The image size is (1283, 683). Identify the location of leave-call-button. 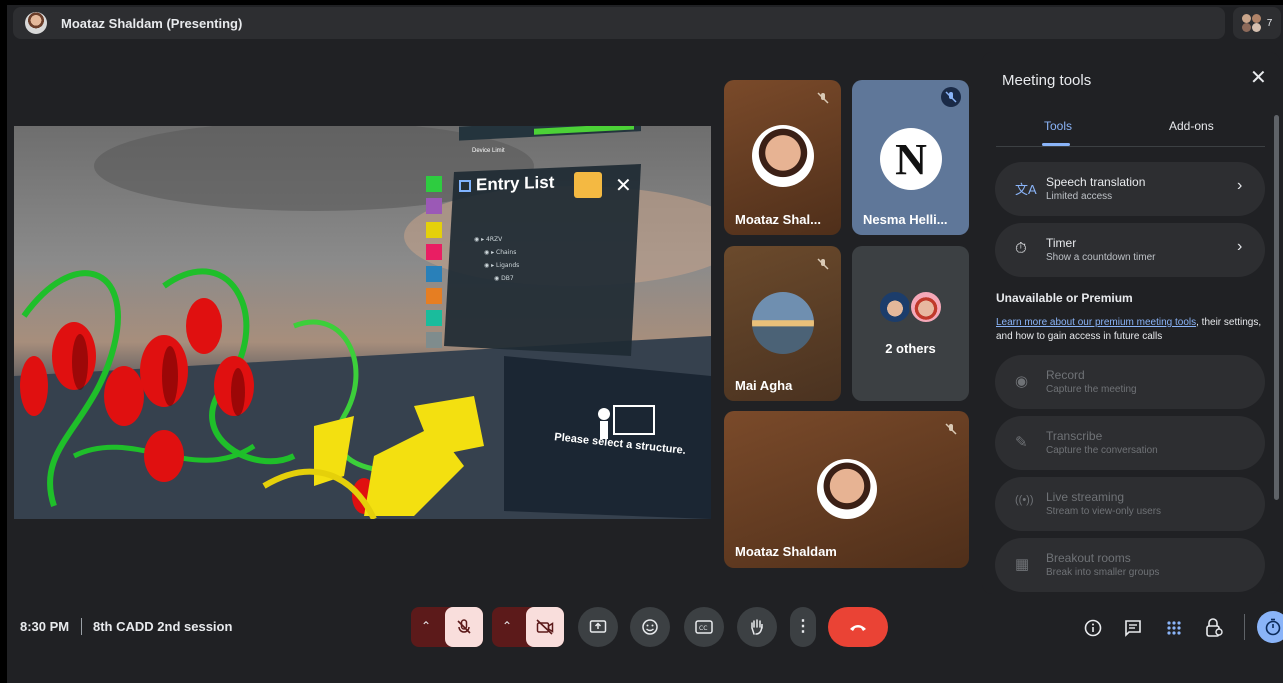
(858, 627).